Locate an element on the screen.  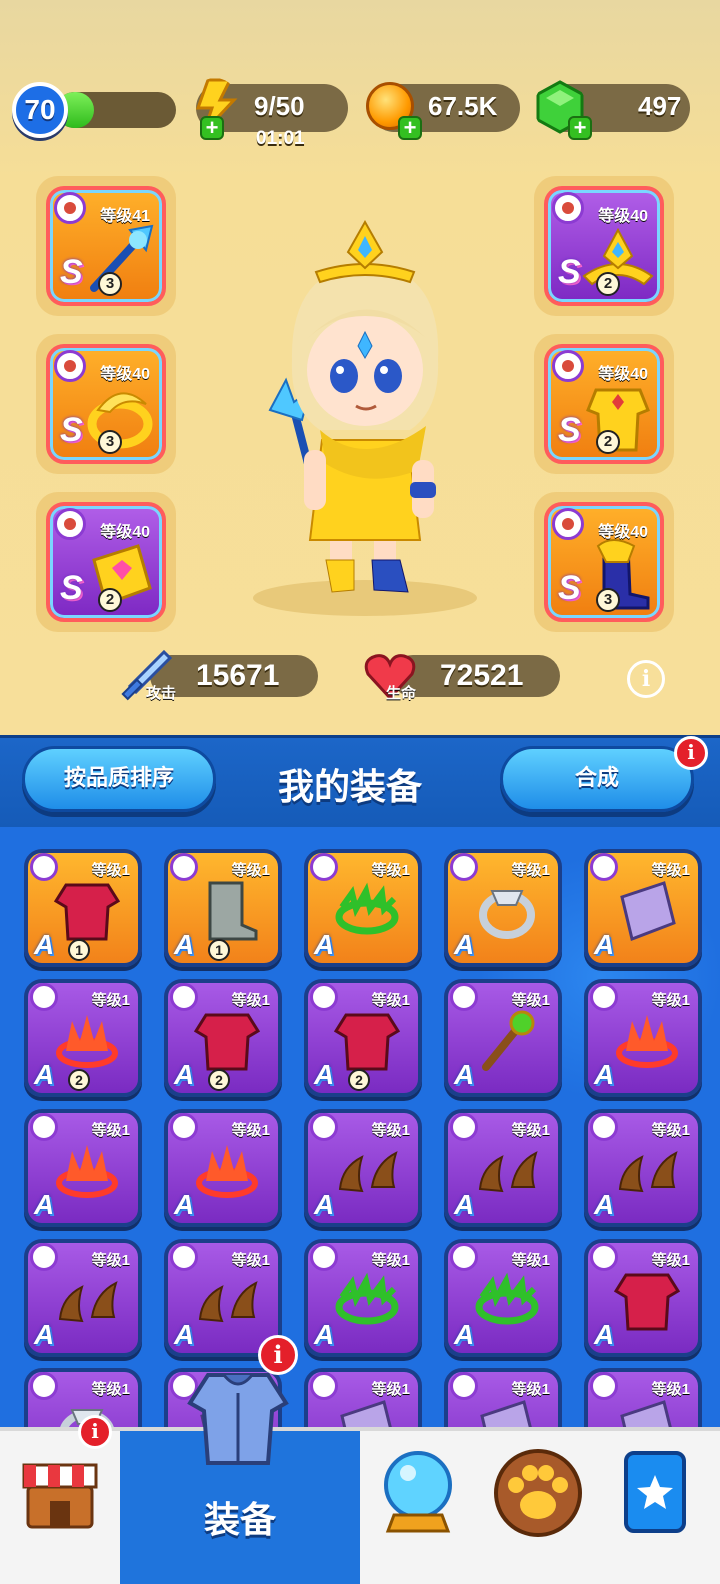
player-level-badge: 70 is located at coordinates (40, 110).